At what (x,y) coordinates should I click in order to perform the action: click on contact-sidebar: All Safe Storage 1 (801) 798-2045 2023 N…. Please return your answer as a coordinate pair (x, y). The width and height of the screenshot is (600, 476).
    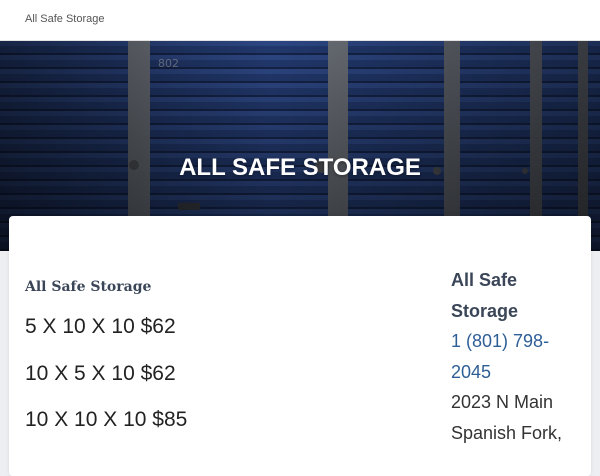
    Looking at the image, I should click on (516, 356).